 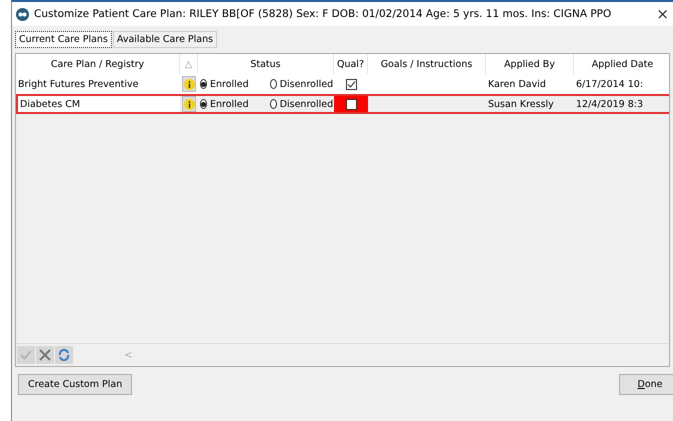 I want to click on table-cell: 6/17/2014 10:, so click(x=621, y=84).